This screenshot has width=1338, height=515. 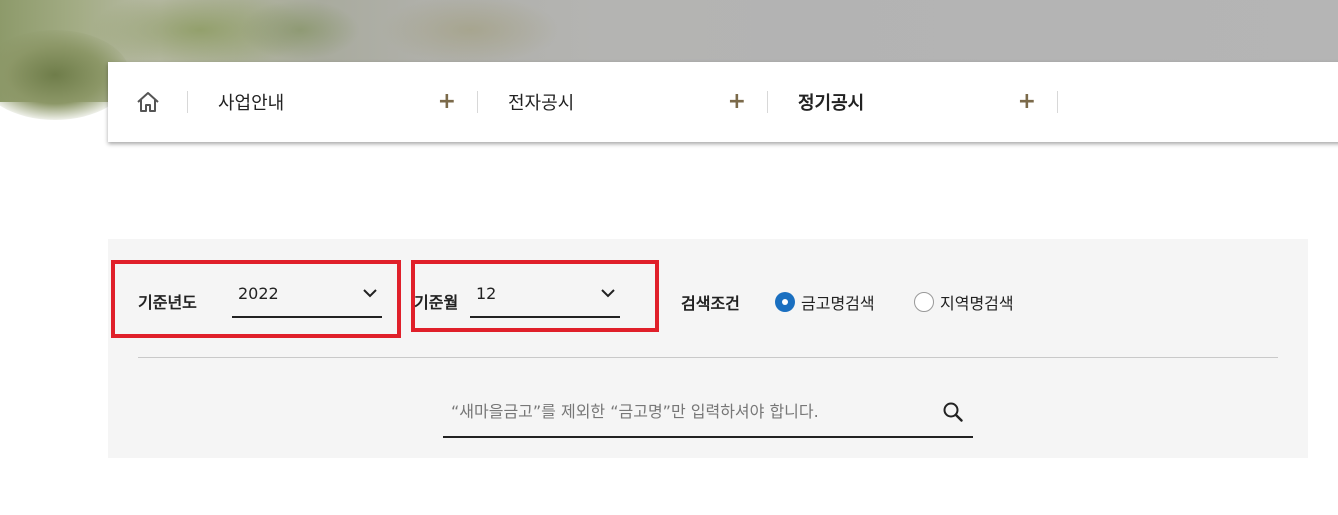 I want to click on search-bar, so click(x=708, y=412).